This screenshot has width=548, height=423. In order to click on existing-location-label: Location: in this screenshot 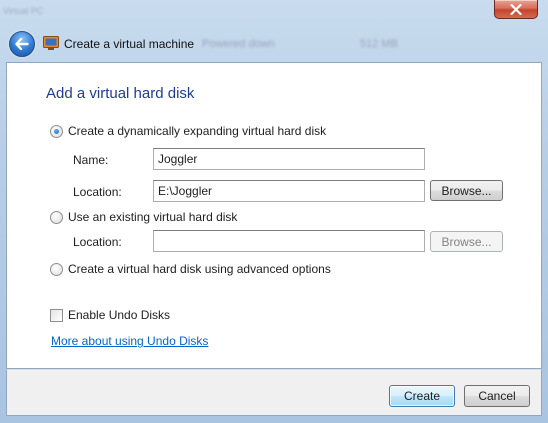, I will do `click(97, 242)`.